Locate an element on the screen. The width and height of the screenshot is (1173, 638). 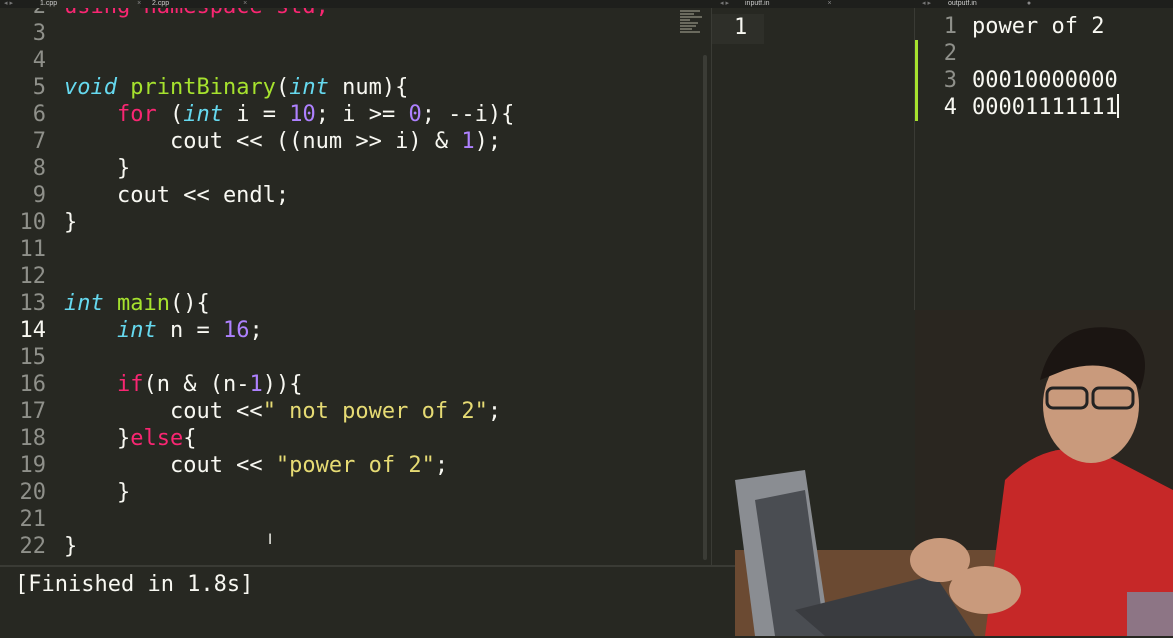
line-number: 12 is located at coordinates (33, 276).